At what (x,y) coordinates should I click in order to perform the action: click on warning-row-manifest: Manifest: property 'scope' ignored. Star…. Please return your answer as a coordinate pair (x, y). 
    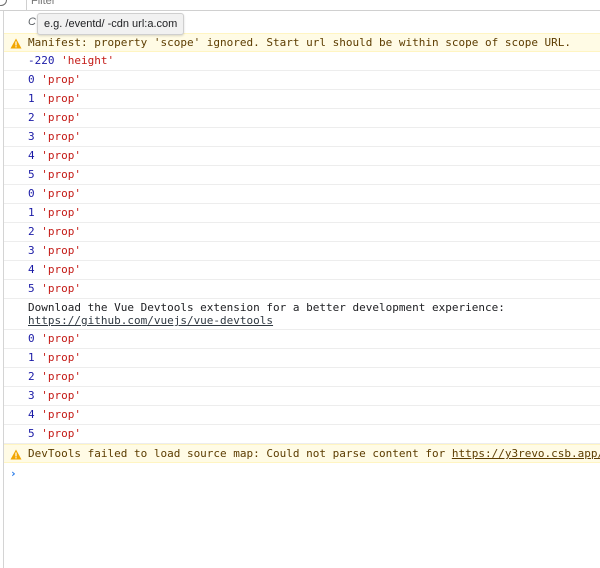
    Looking at the image, I should click on (302, 42).